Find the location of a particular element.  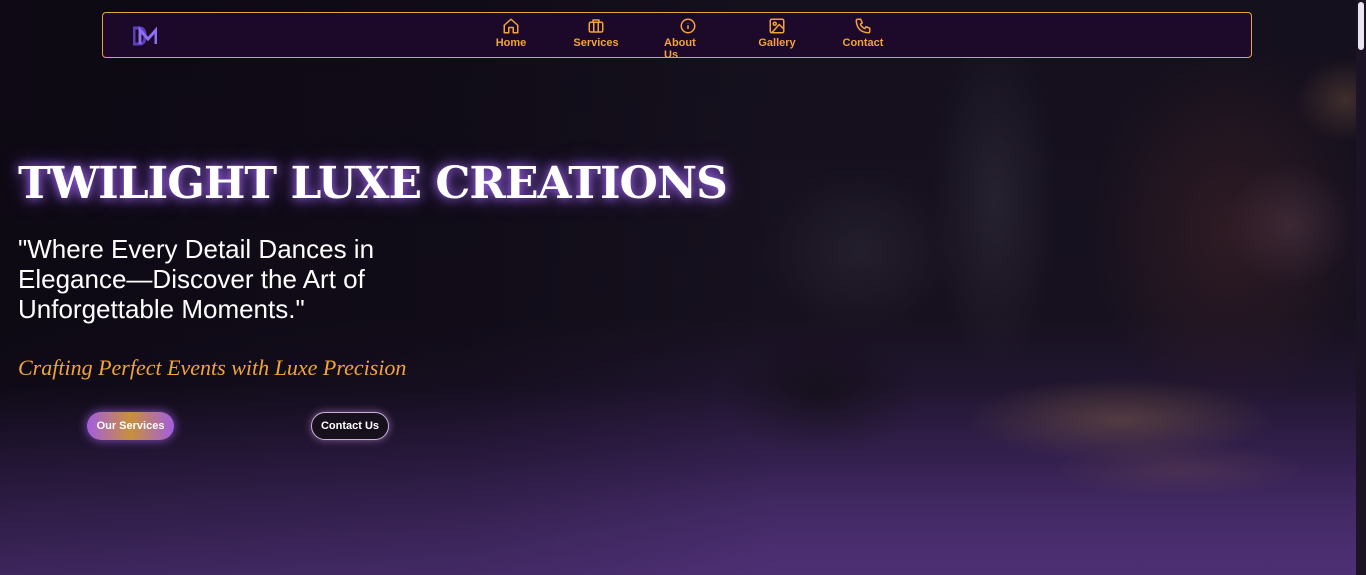

nav-item-services: Services is located at coordinates (596, 33).